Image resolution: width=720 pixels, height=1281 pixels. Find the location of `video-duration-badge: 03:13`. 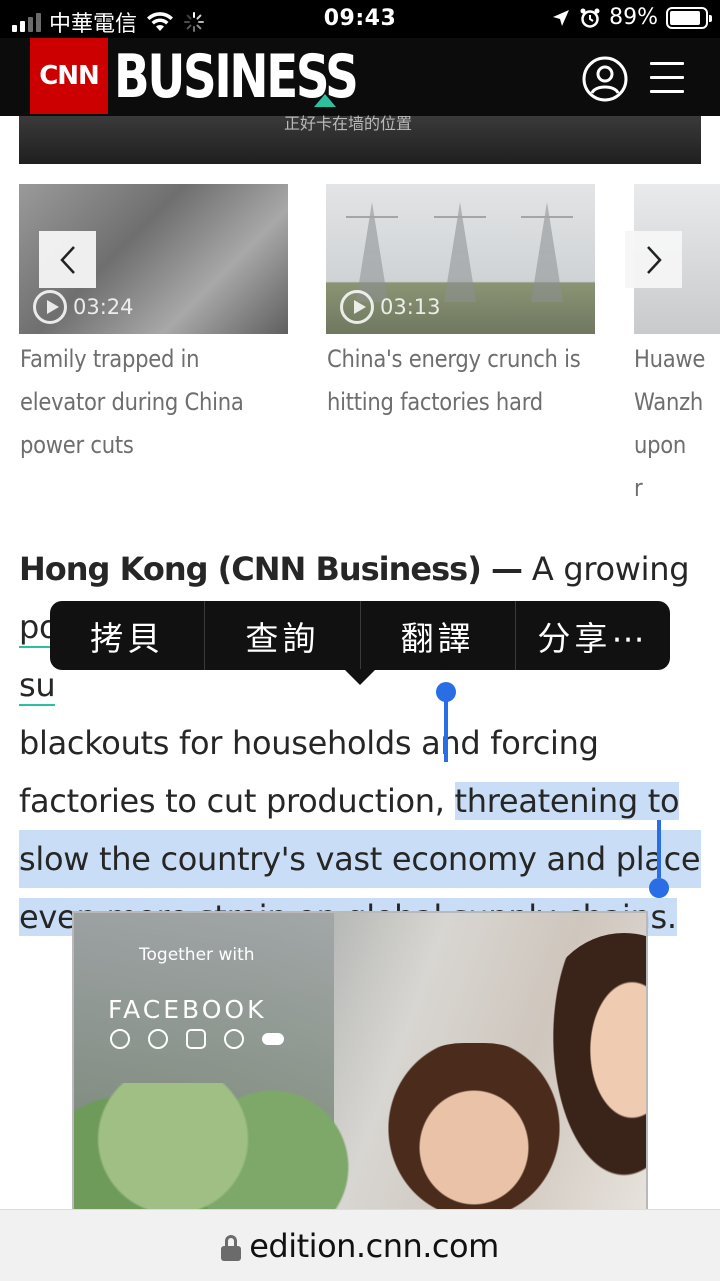

video-duration-badge: 03:13 is located at coordinates (390, 307).